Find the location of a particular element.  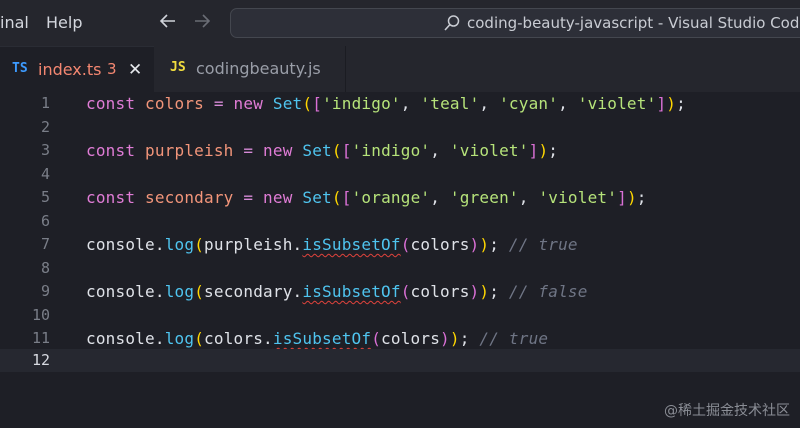

code-line: 8 is located at coordinates (400, 268).